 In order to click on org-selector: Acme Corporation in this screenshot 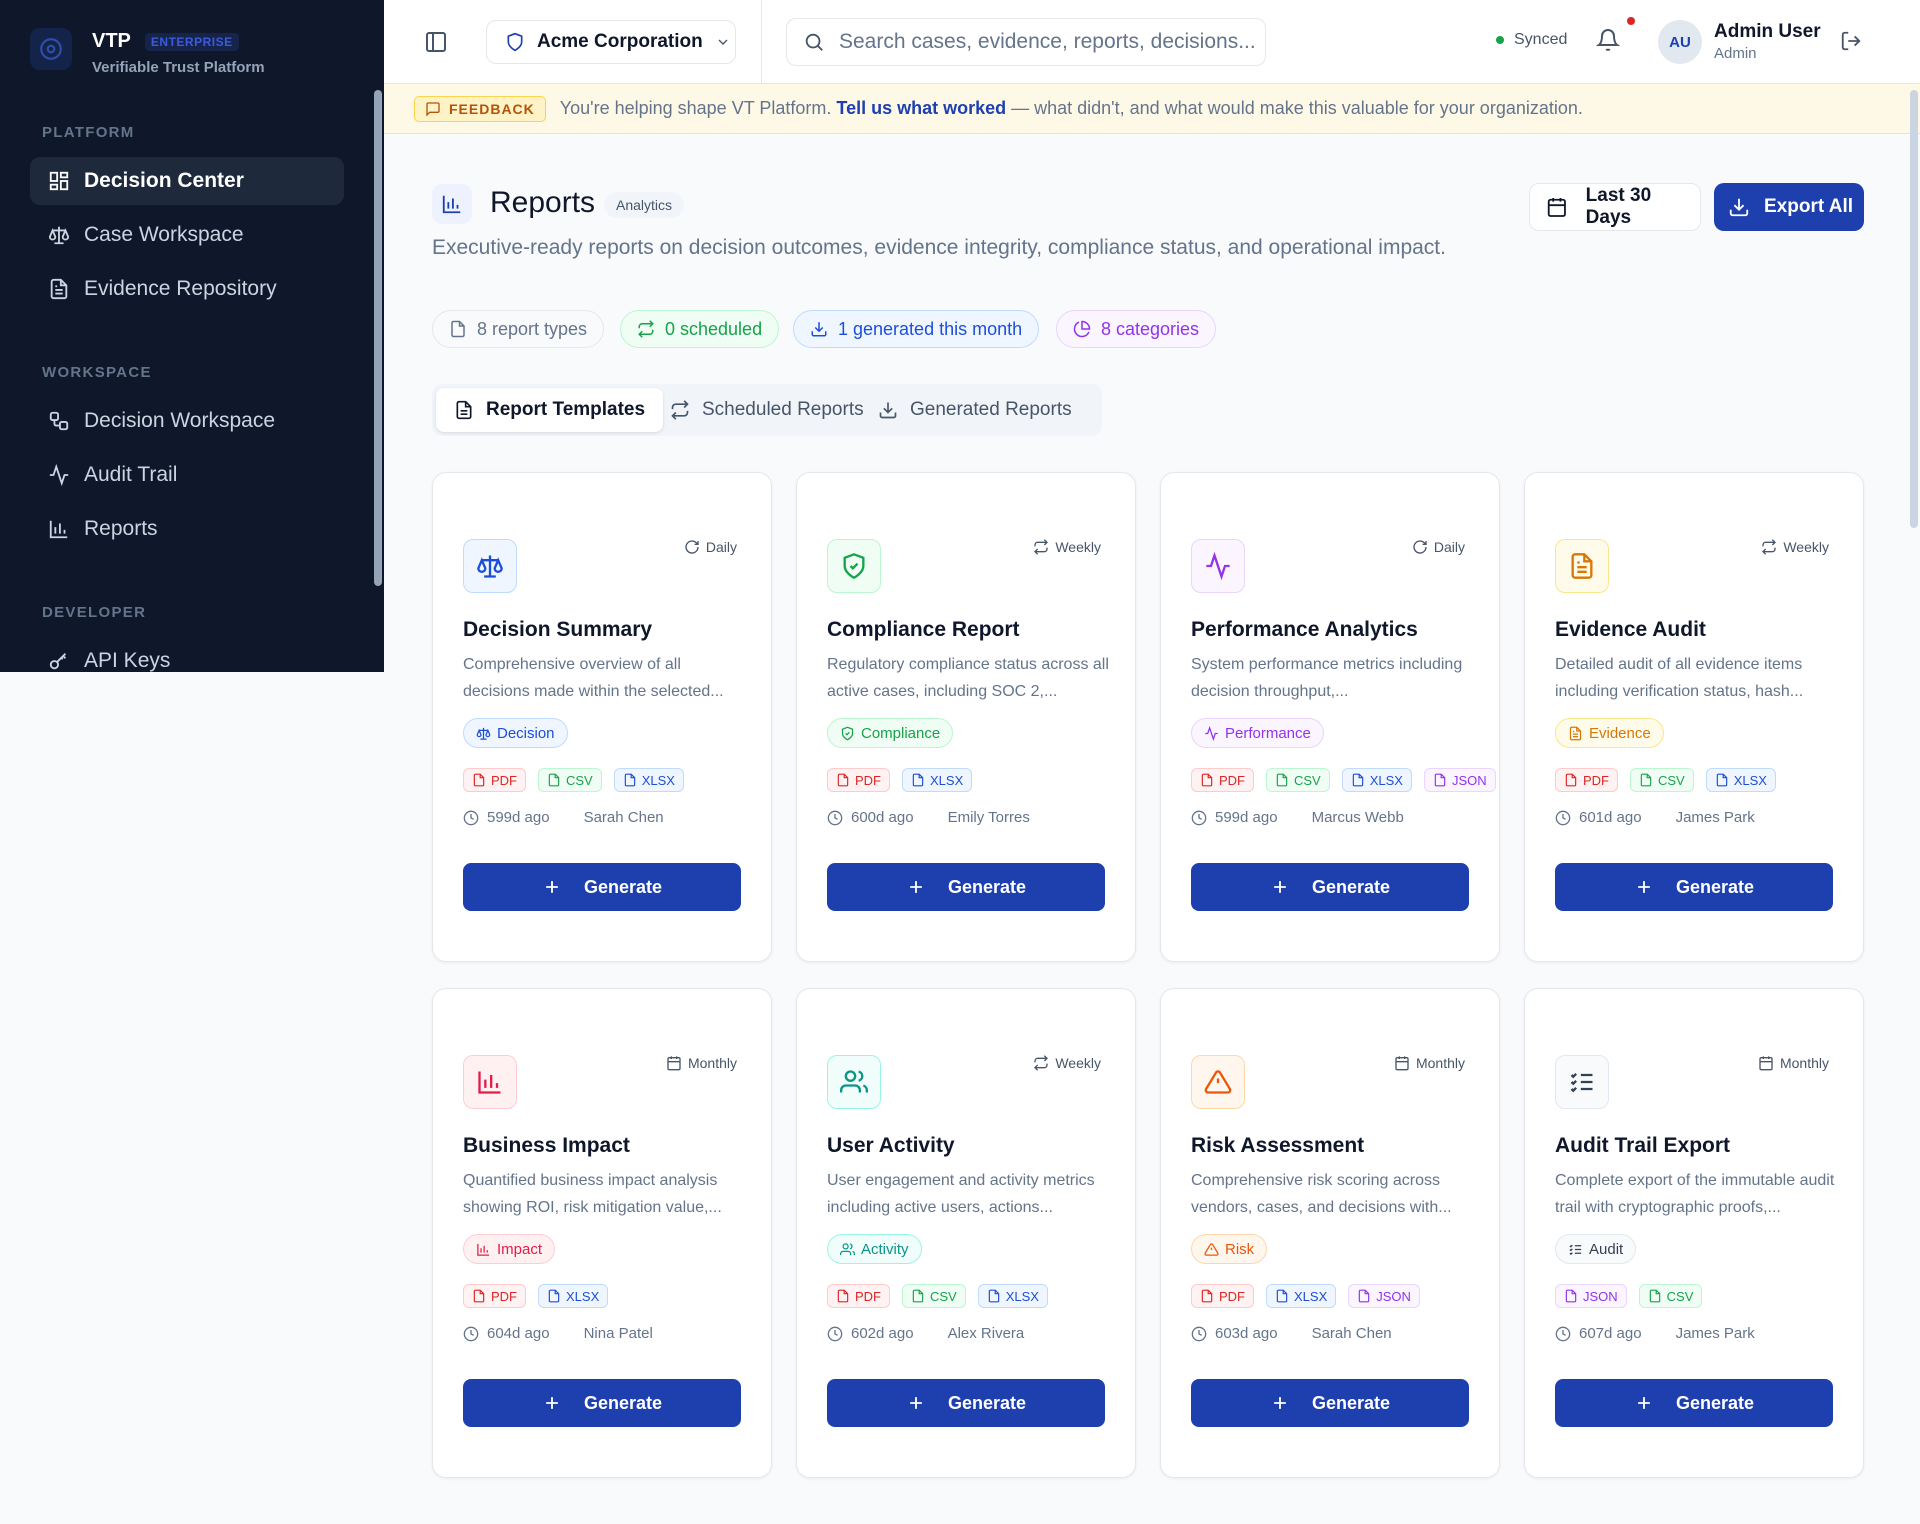, I will do `click(611, 42)`.